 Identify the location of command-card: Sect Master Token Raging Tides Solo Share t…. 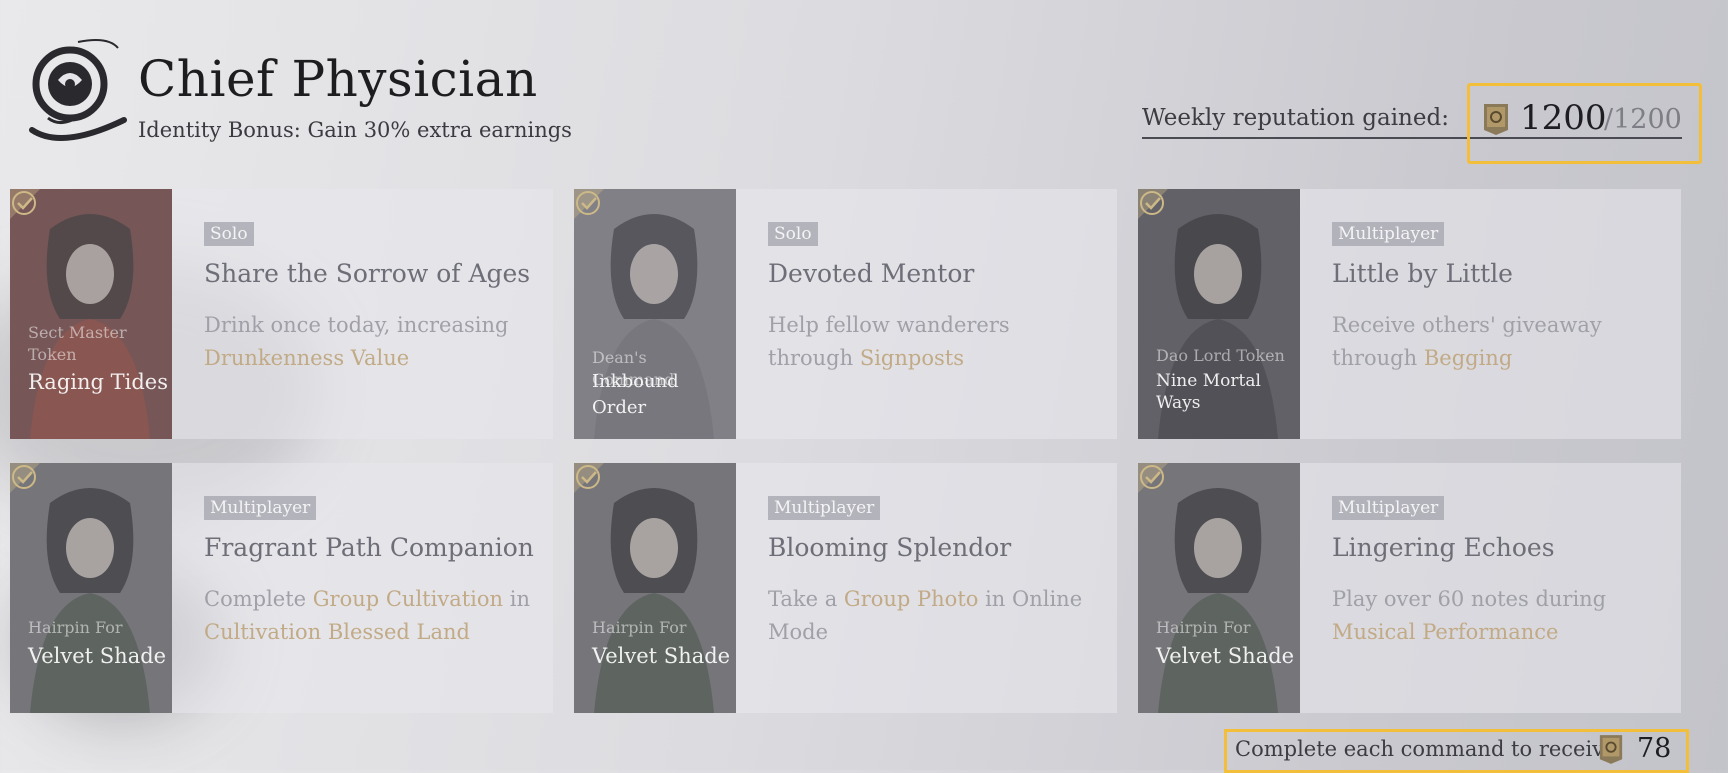
(281, 314).